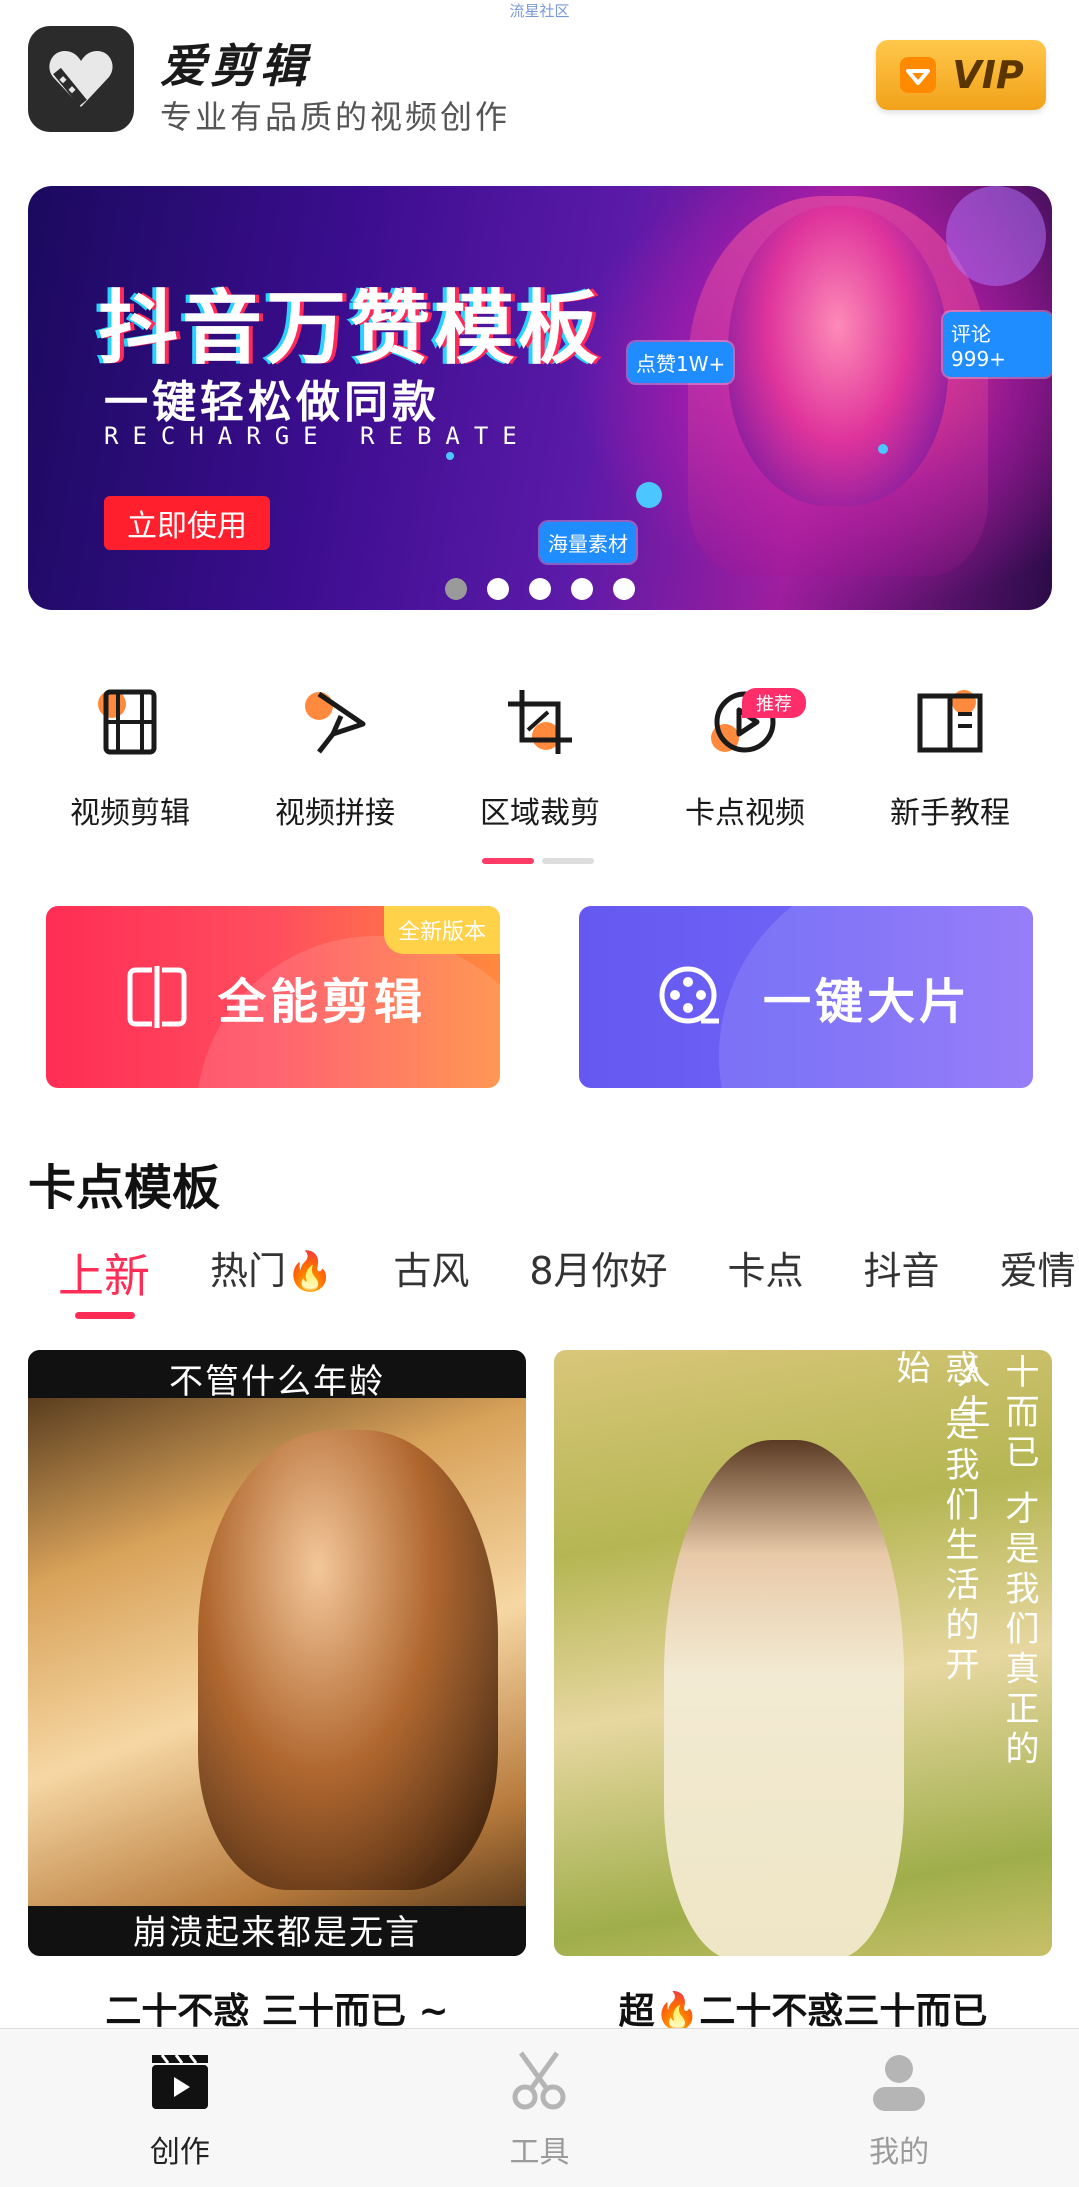  Describe the element at coordinates (441, 930) in the screenshot. I see `new-version-badge: 全新版本` at that location.